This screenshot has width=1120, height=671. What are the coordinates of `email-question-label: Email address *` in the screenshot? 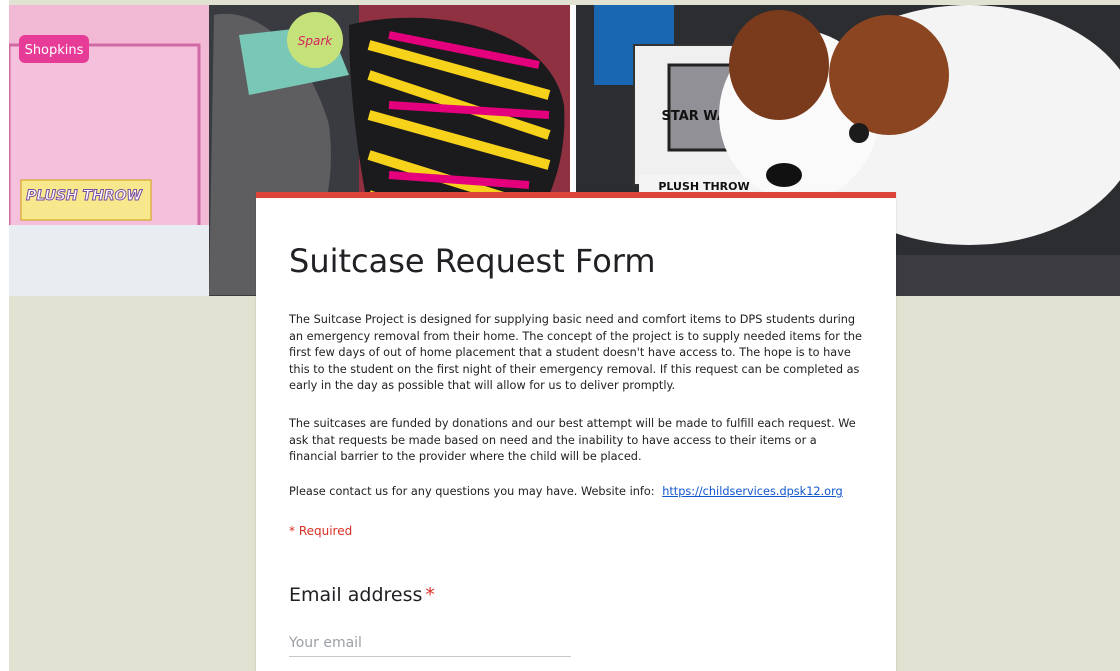 It's located at (362, 595).